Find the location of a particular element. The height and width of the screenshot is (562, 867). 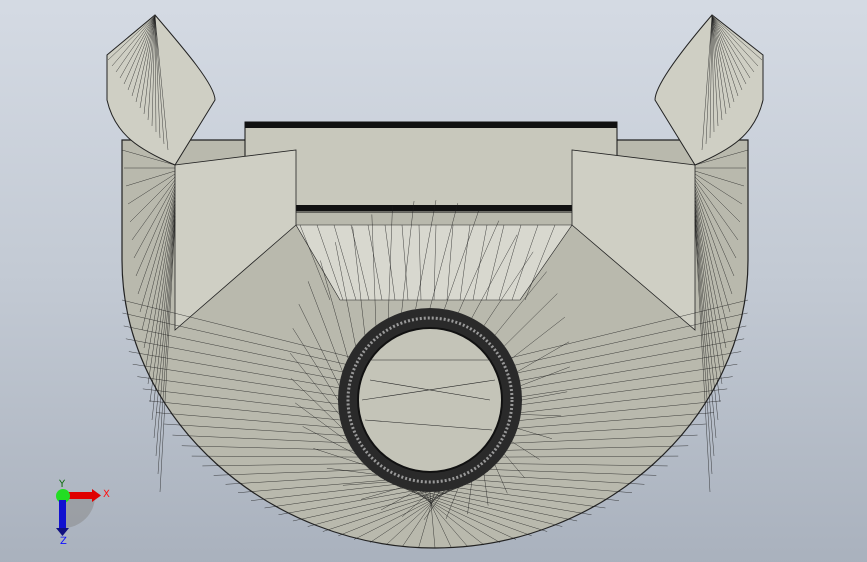

axis-label: Y is located at coordinates (62, 484).